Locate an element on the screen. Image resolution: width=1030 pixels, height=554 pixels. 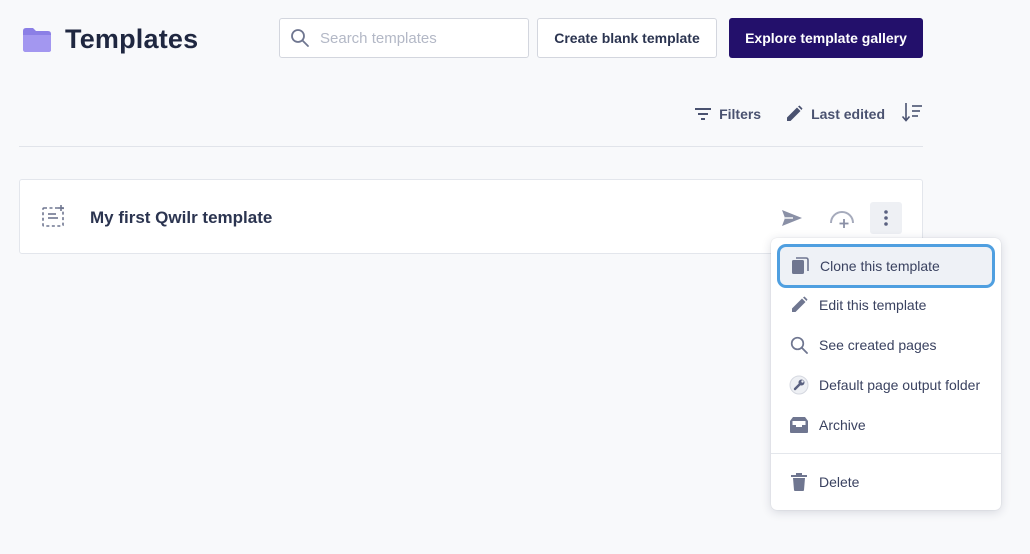
template-icon is located at coordinates (54, 218).